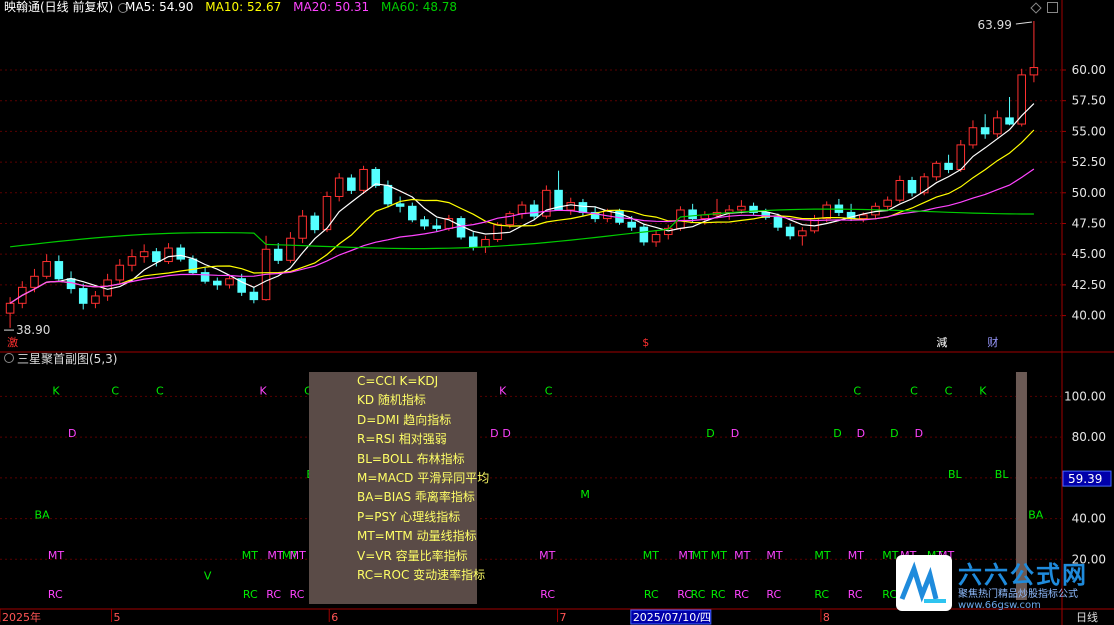  I want to click on indicator-legend-line: P=PSY 心理线指标, so click(409, 516).